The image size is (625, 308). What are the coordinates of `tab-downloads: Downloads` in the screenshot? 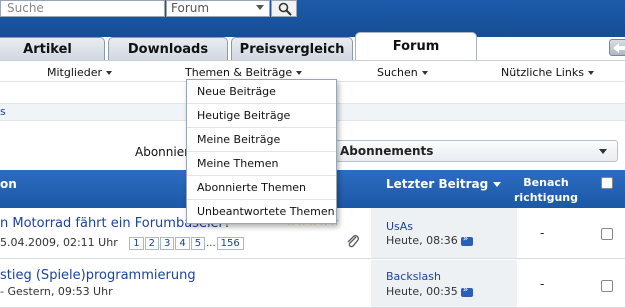 It's located at (168, 49).